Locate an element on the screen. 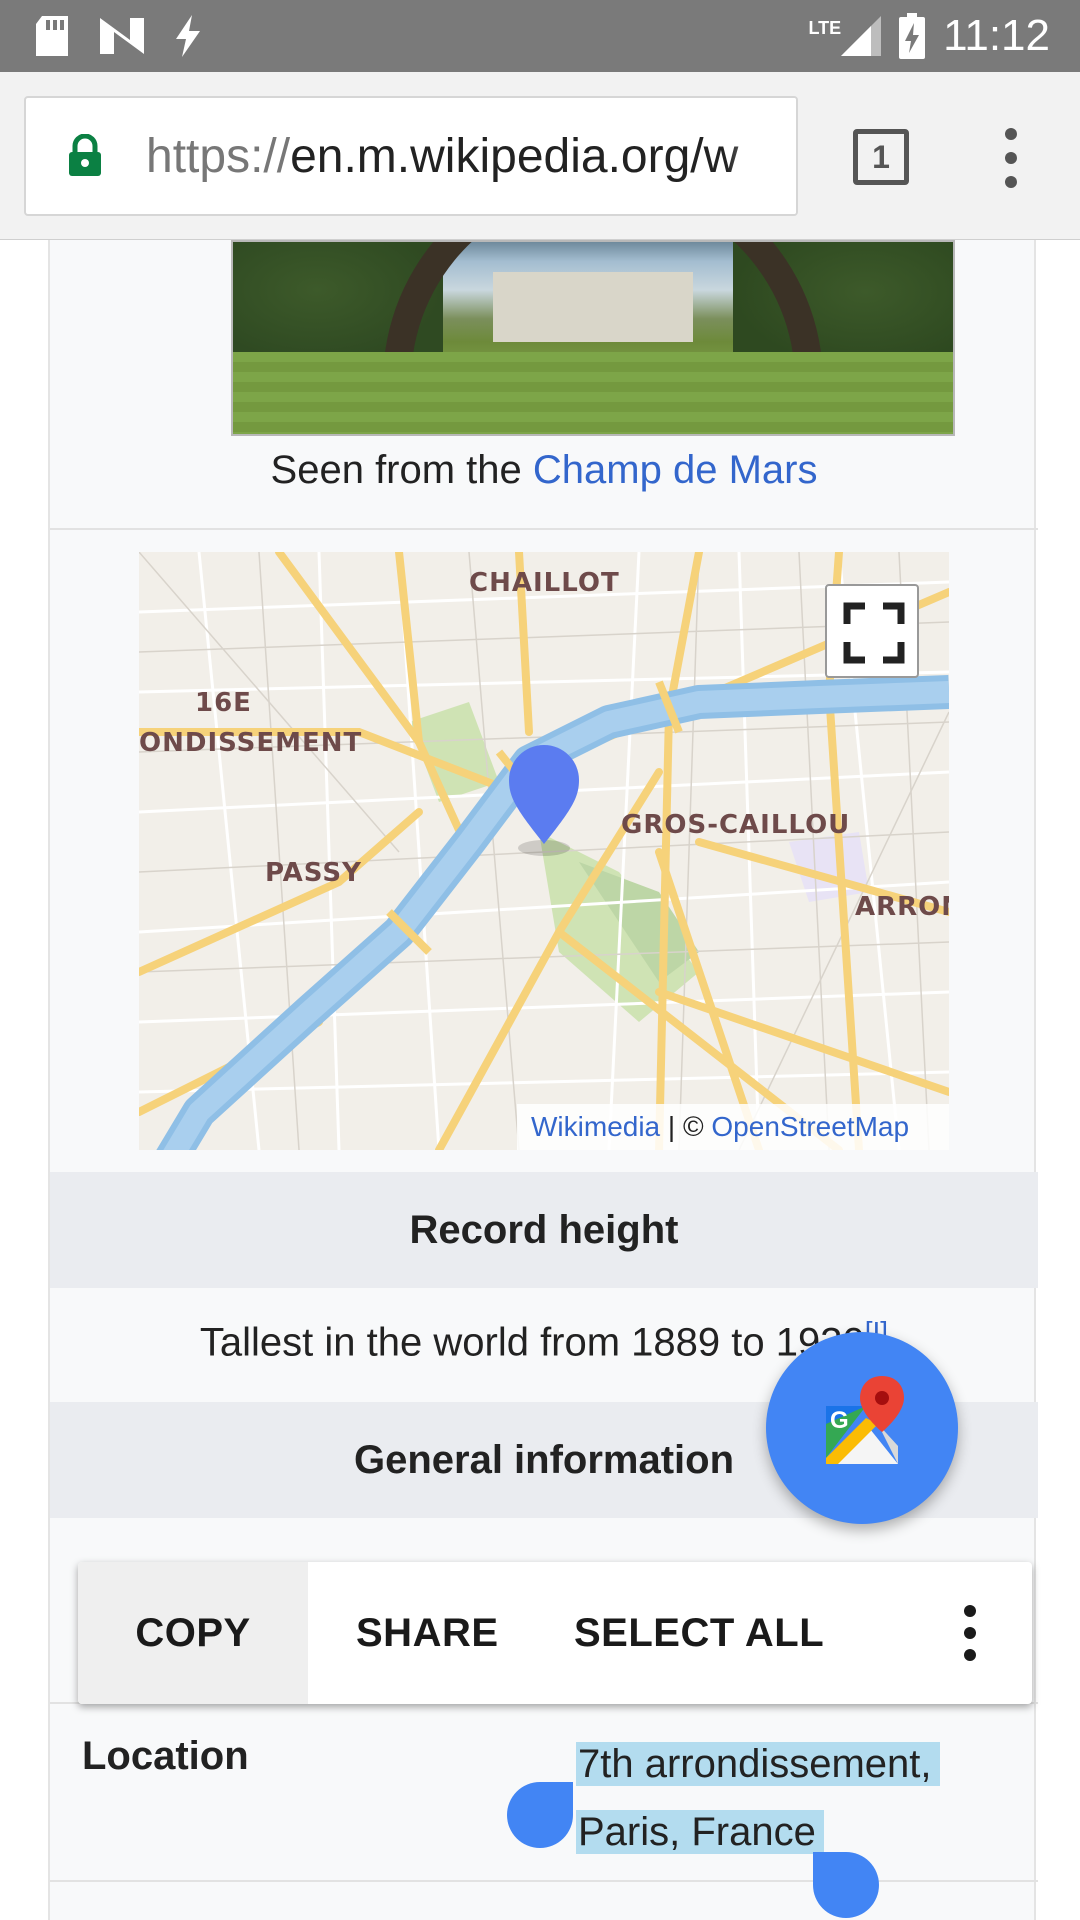  map-label-arrondissement: ONDISSEMENT is located at coordinates (251, 743).